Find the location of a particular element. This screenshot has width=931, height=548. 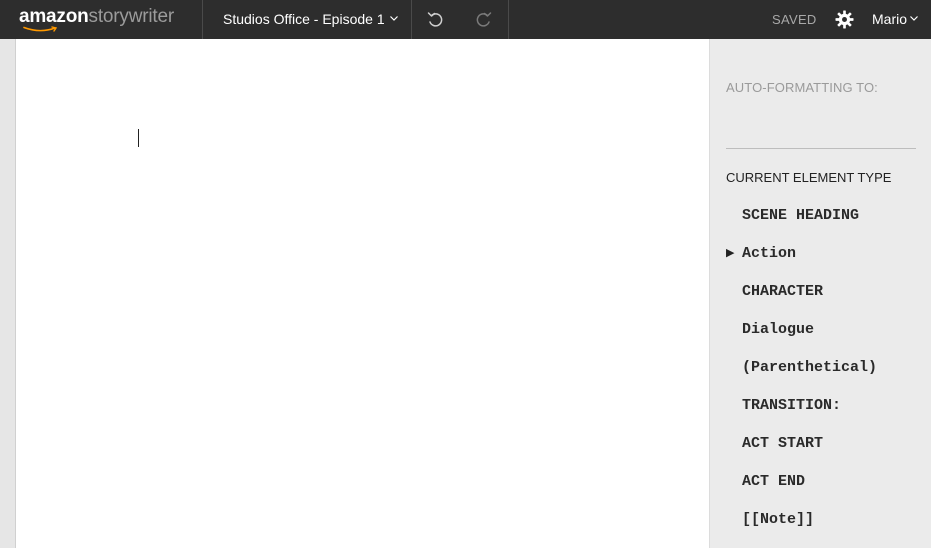

project-title-dropdown: Studios Office - Episode 1 is located at coordinates (310, 19).